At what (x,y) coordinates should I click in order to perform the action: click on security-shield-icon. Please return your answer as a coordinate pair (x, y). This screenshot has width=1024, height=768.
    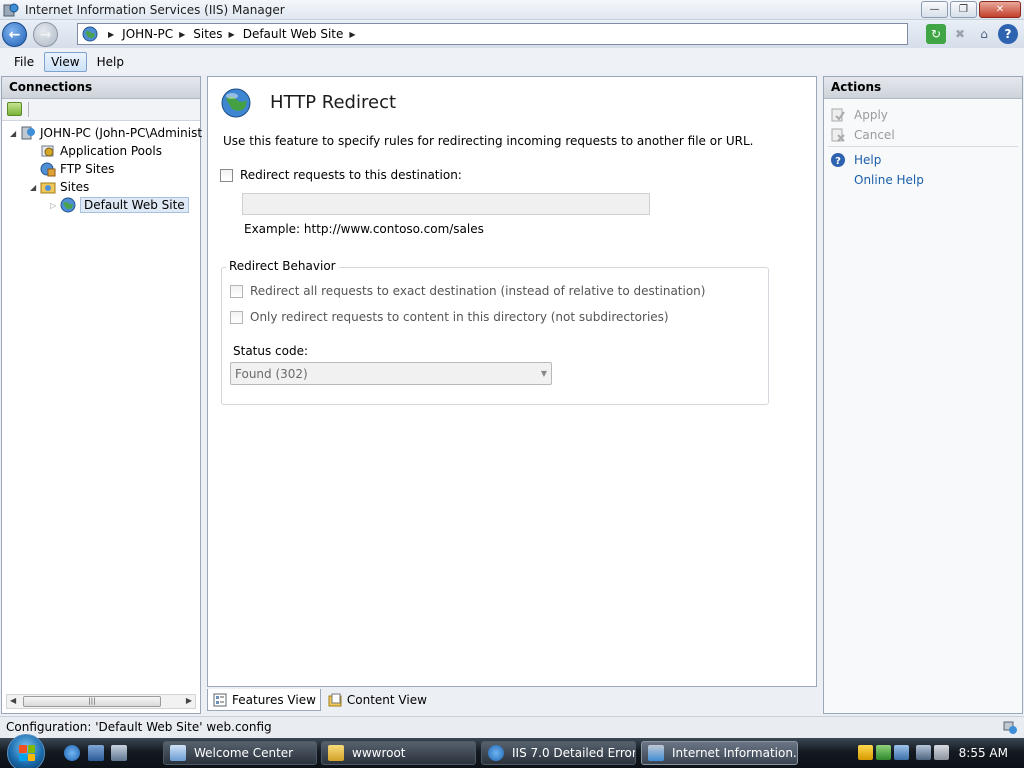
    Looking at the image, I should click on (865, 752).